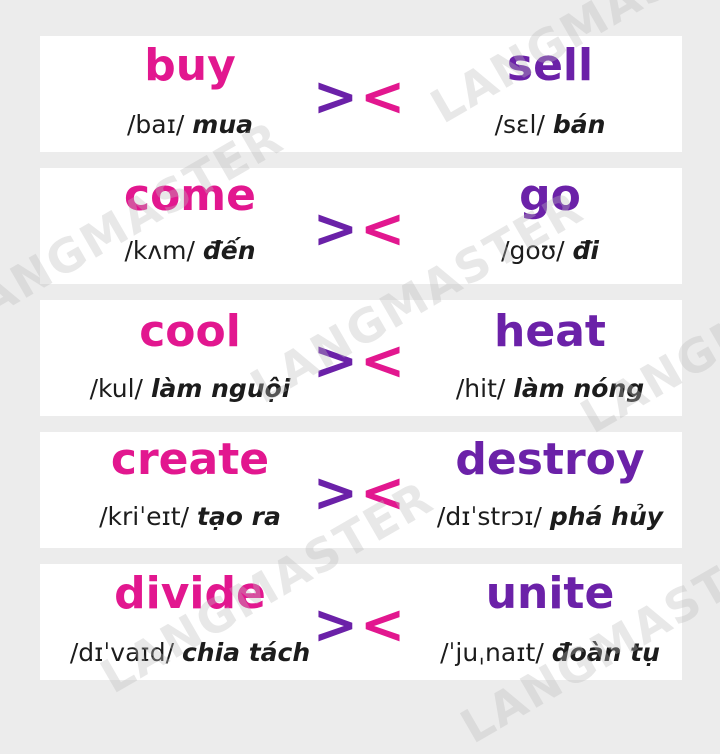  Describe the element at coordinates (579, 388) in the screenshot. I see `right-meaning: làm nóng` at that location.